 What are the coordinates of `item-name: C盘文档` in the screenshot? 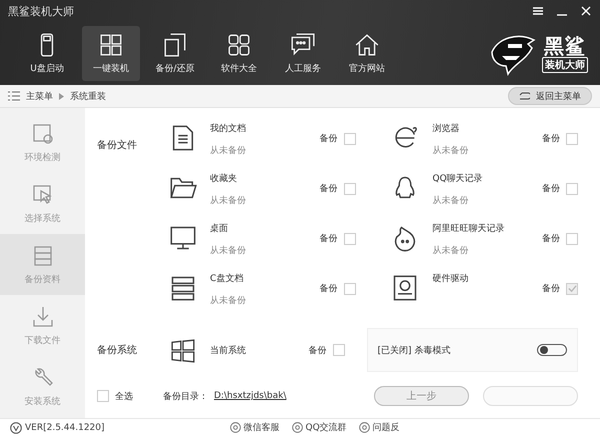 It's located at (227, 278).